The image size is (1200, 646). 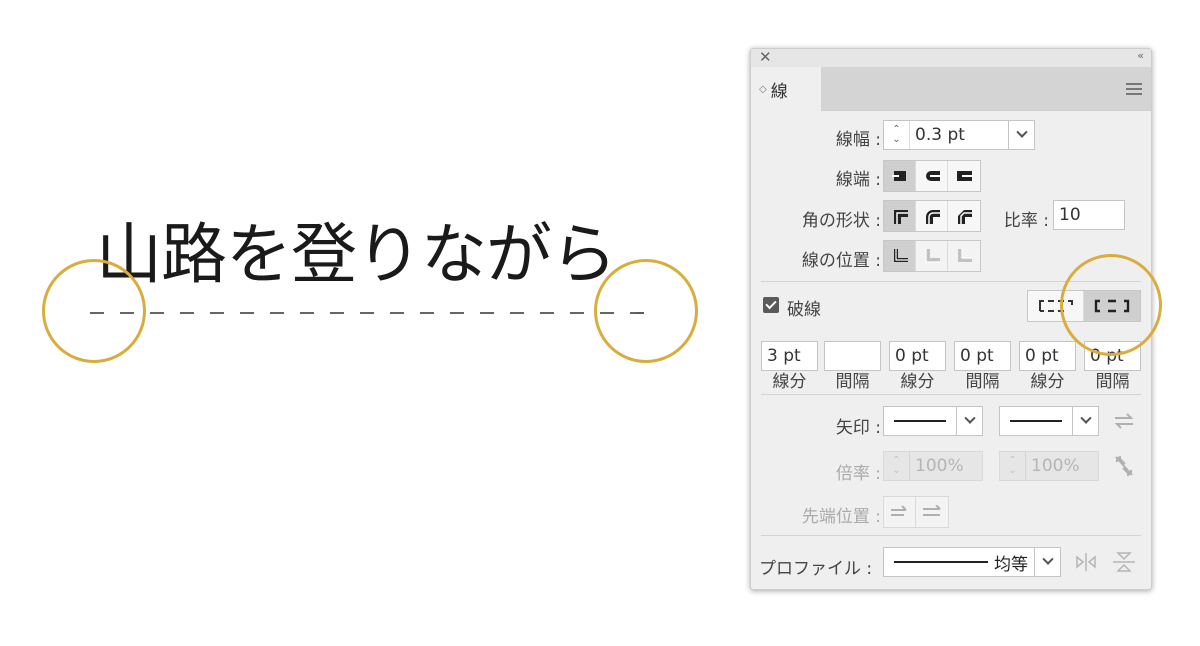 I want to click on close-icon: ✕, so click(x=765, y=57).